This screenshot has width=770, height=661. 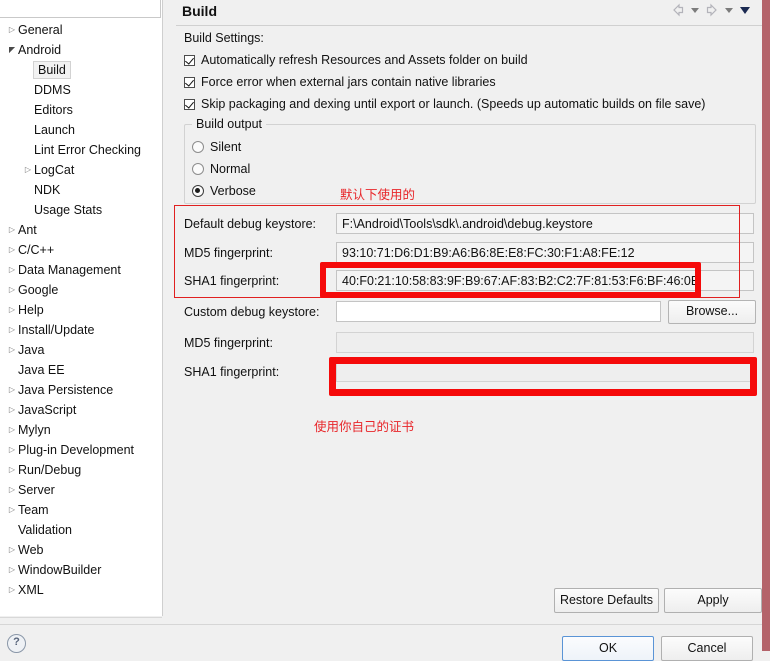 I want to click on annotation-use-own-certificate: 使用你自己的证书, so click(x=364, y=426).